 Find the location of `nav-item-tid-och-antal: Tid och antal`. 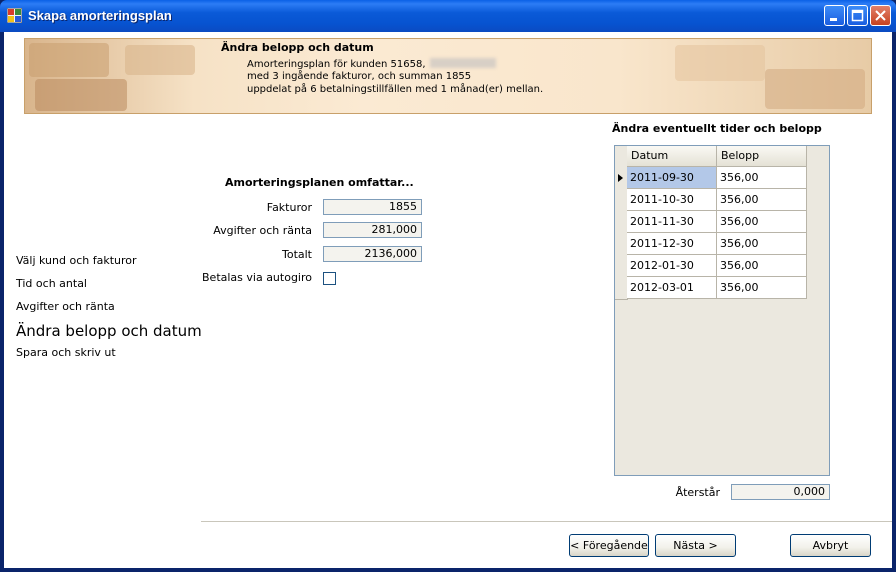

nav-item-tid-och-antal: Tid och antal is located at coordinates (51, 283).